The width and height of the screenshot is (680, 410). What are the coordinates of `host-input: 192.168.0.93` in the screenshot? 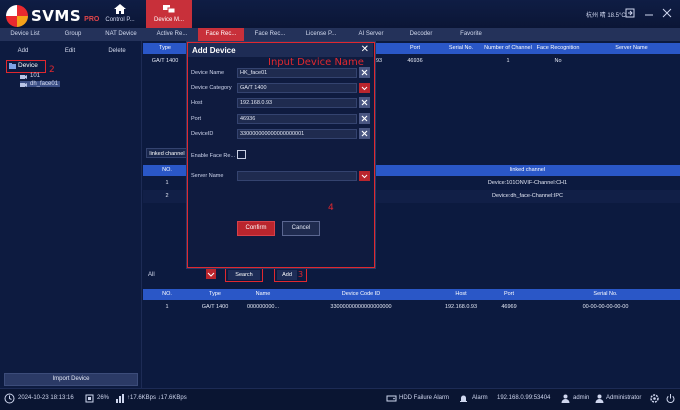 It's located at (297, 103).